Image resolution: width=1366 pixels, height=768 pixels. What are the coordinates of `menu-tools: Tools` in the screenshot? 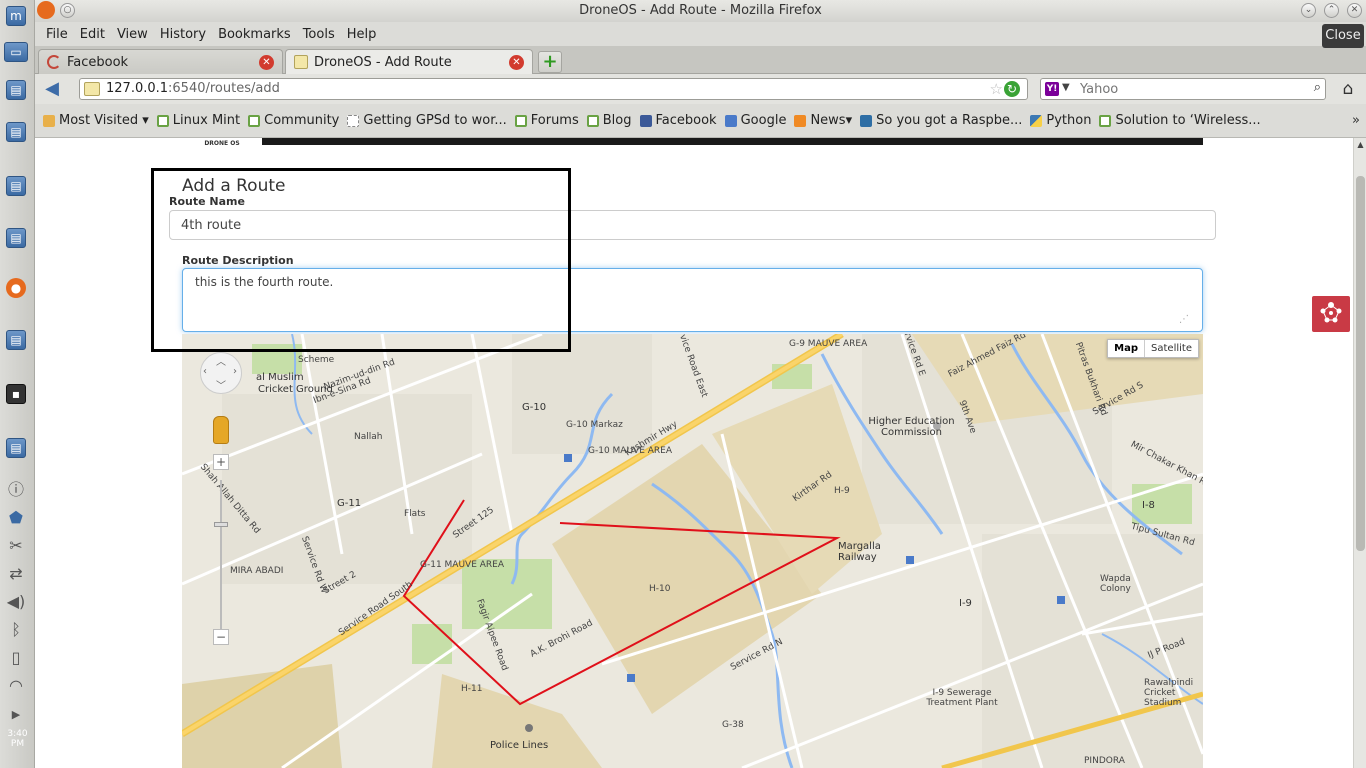 It's located at (319, 34).